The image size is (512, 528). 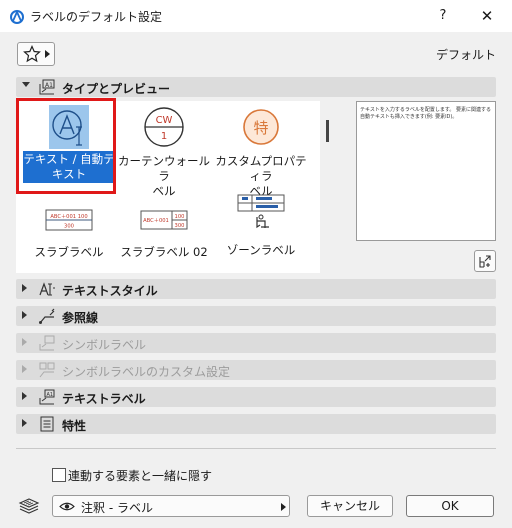 What do you see at coordinates (256, 397) in the screenshot?
I see `section-text-label: A1 テキストラベル` at bounding box center [256, 397].